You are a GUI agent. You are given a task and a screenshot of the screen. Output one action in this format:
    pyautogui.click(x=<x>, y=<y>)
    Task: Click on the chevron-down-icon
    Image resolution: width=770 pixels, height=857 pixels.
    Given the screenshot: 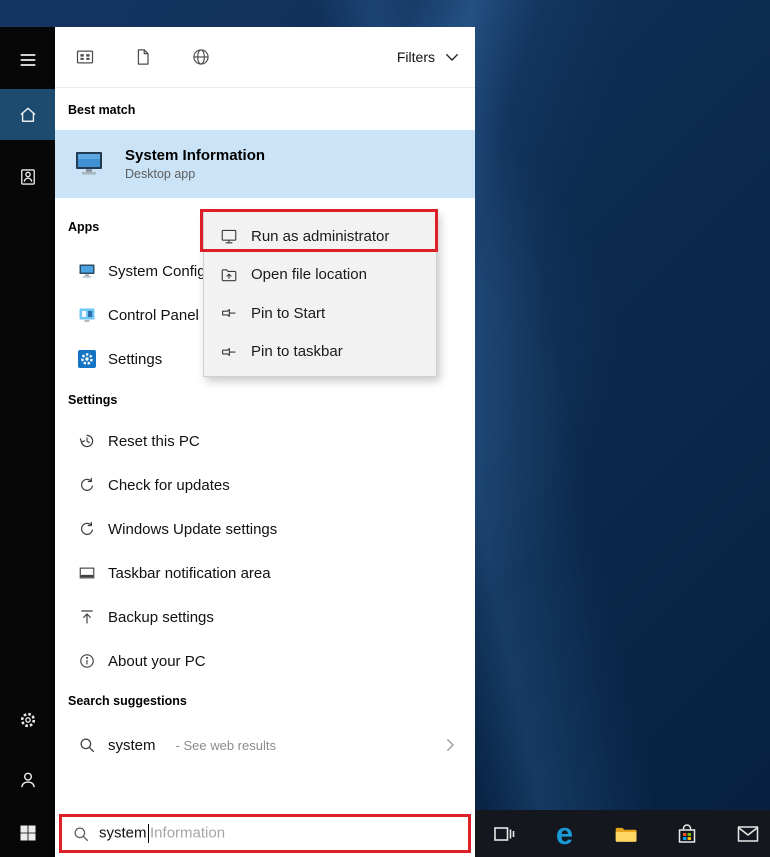 What is the action you would take?
    pyautogui.click(x=452, y=57)
    